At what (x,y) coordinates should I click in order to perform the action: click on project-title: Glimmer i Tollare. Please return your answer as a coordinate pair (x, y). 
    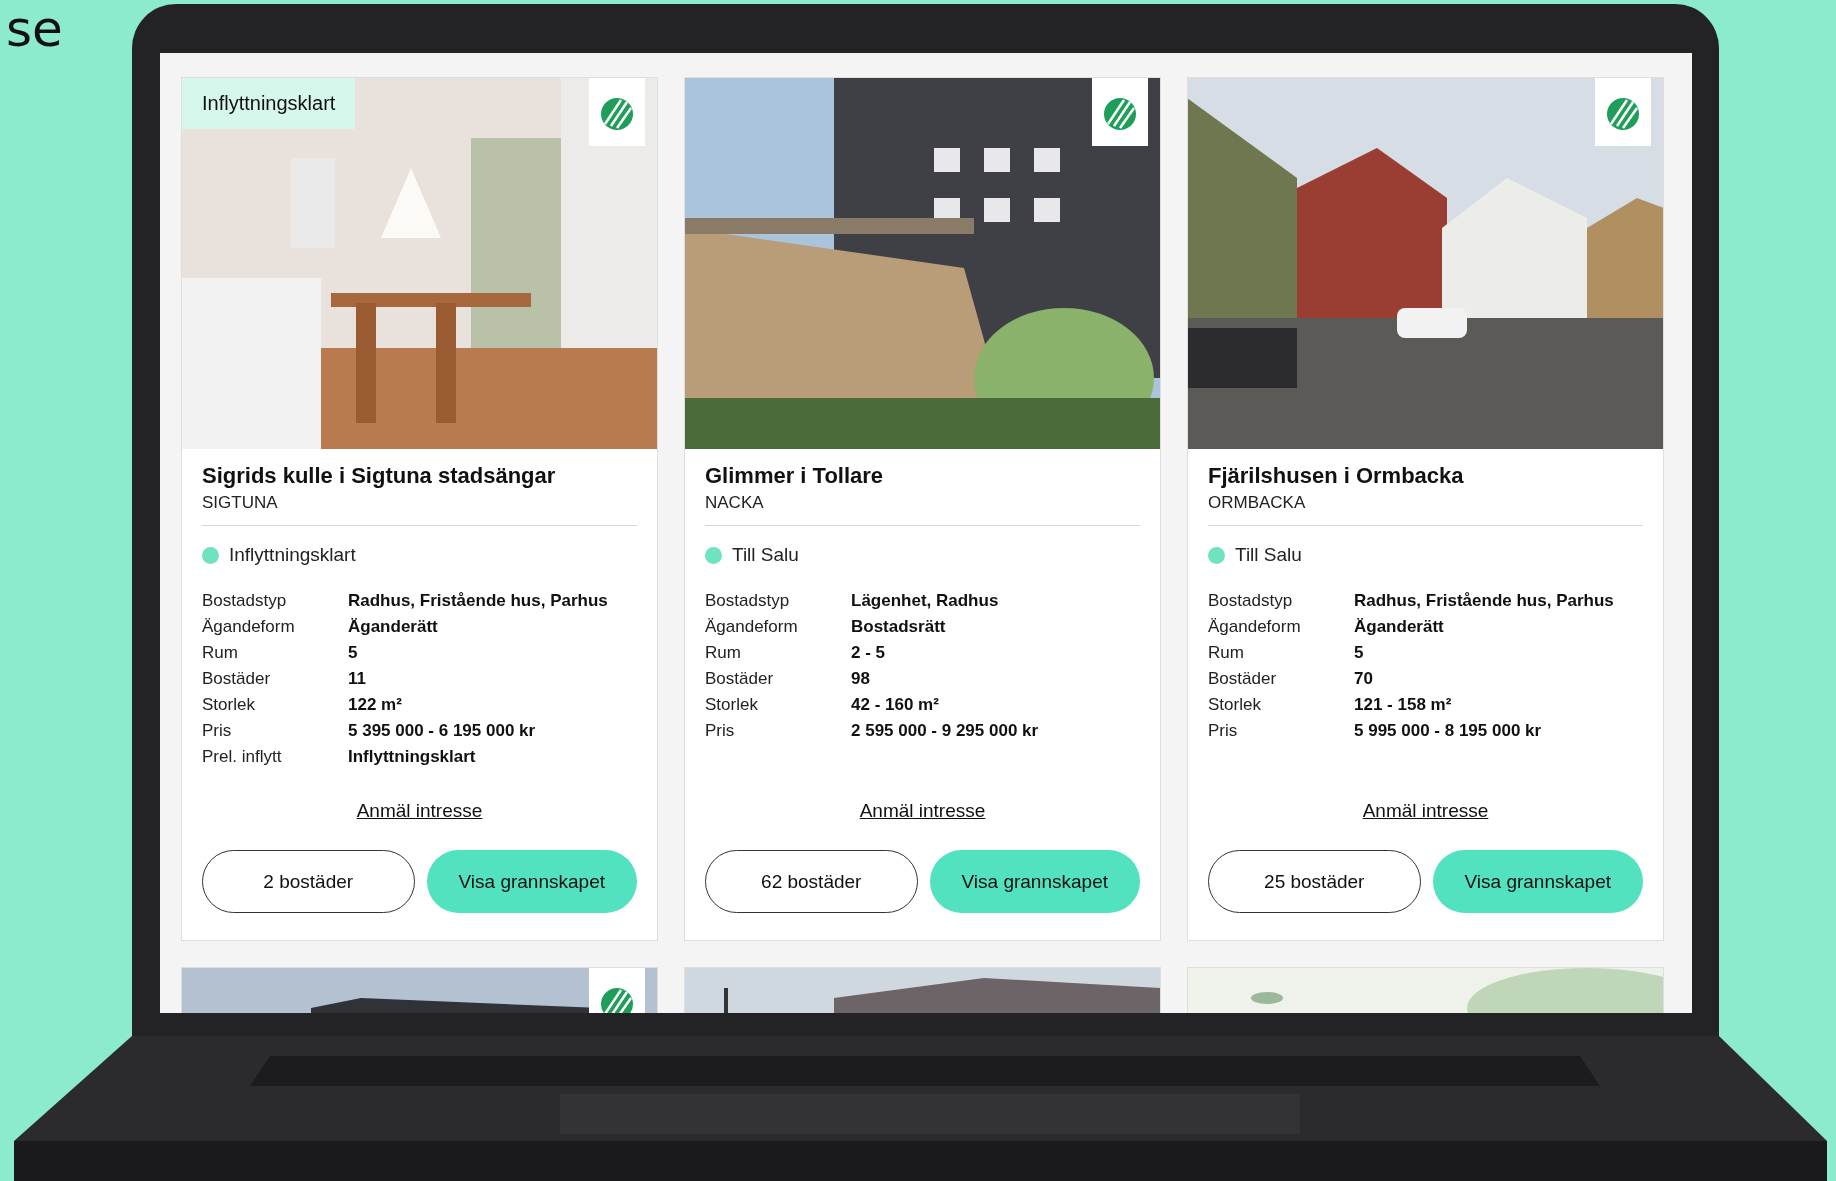
    Looking at the image, I should click on (795, 476).